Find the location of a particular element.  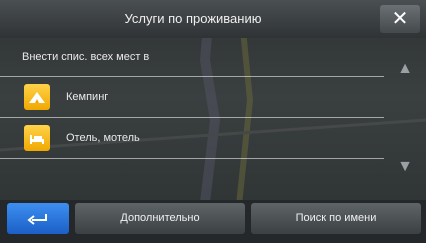

hotel-icon is located at coordinates (37, 138).